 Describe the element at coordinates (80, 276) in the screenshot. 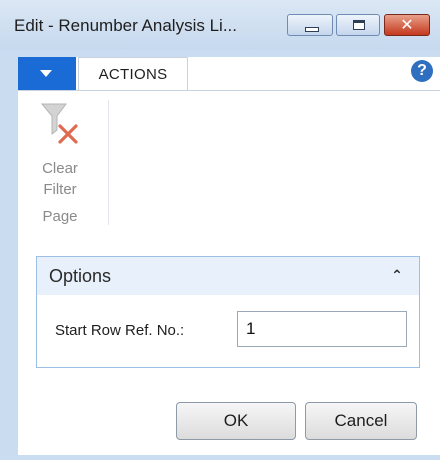

I see `options-title: Options` at that location.